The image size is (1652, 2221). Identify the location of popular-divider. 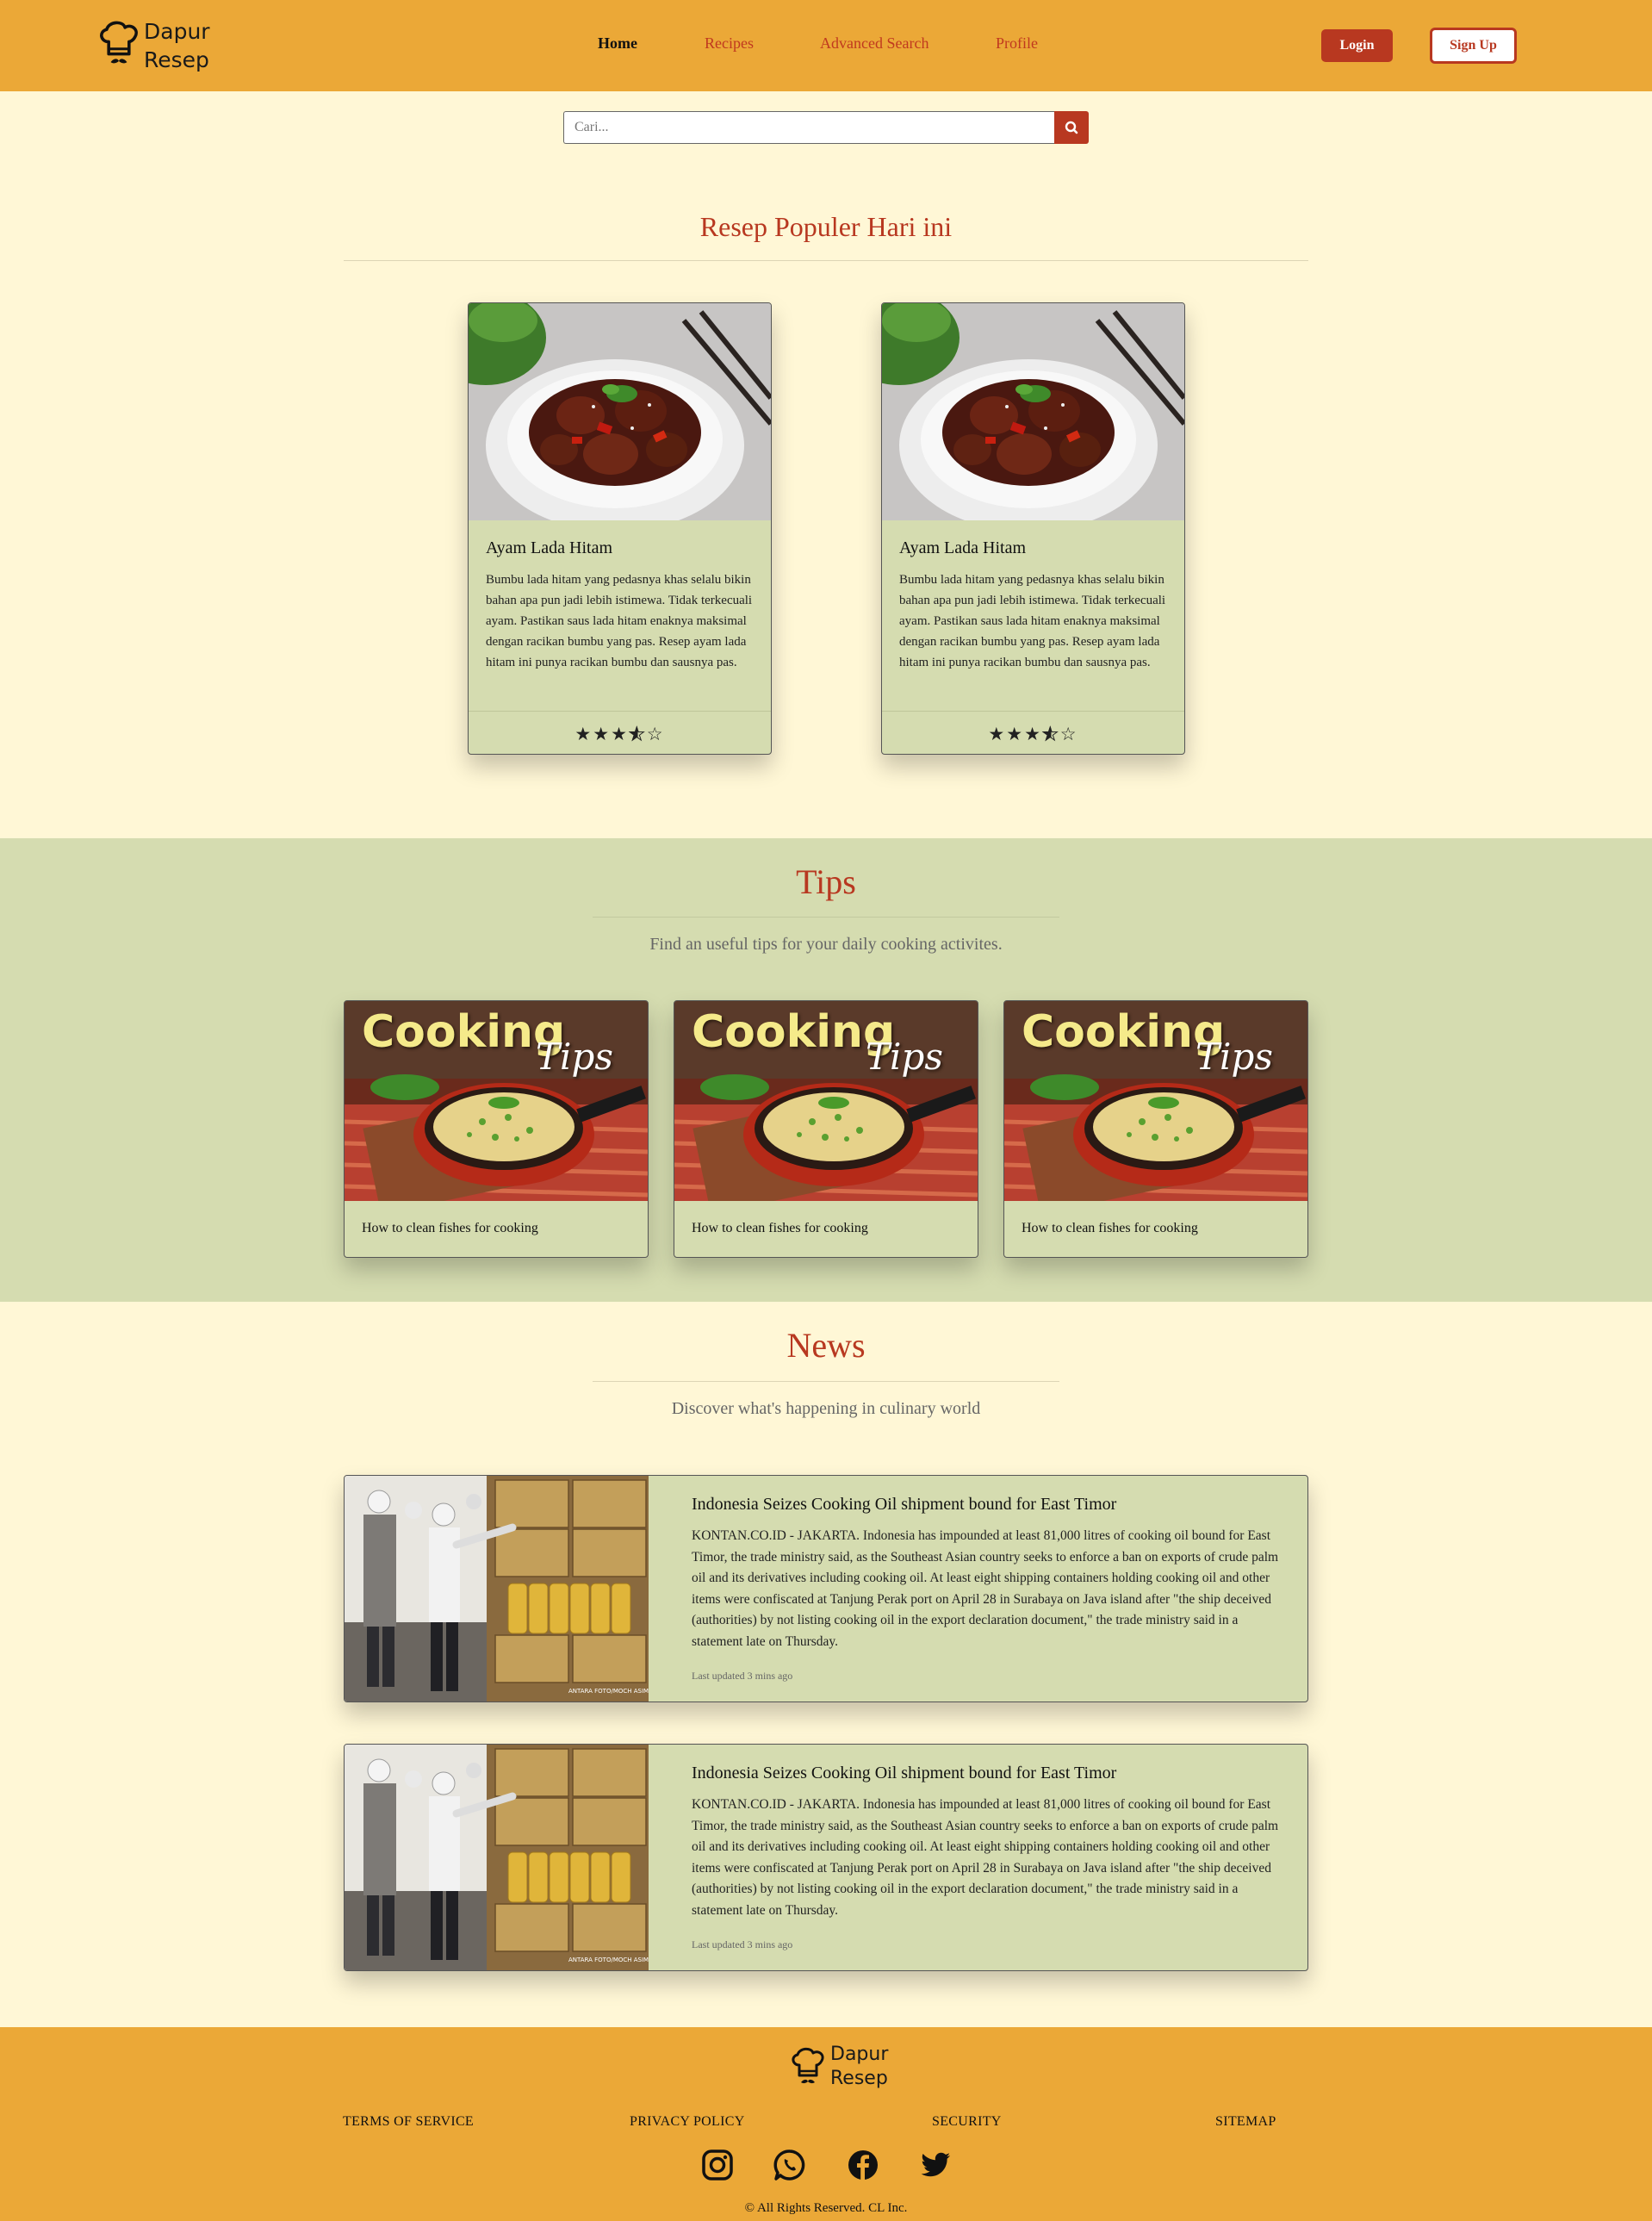
(826, 260).